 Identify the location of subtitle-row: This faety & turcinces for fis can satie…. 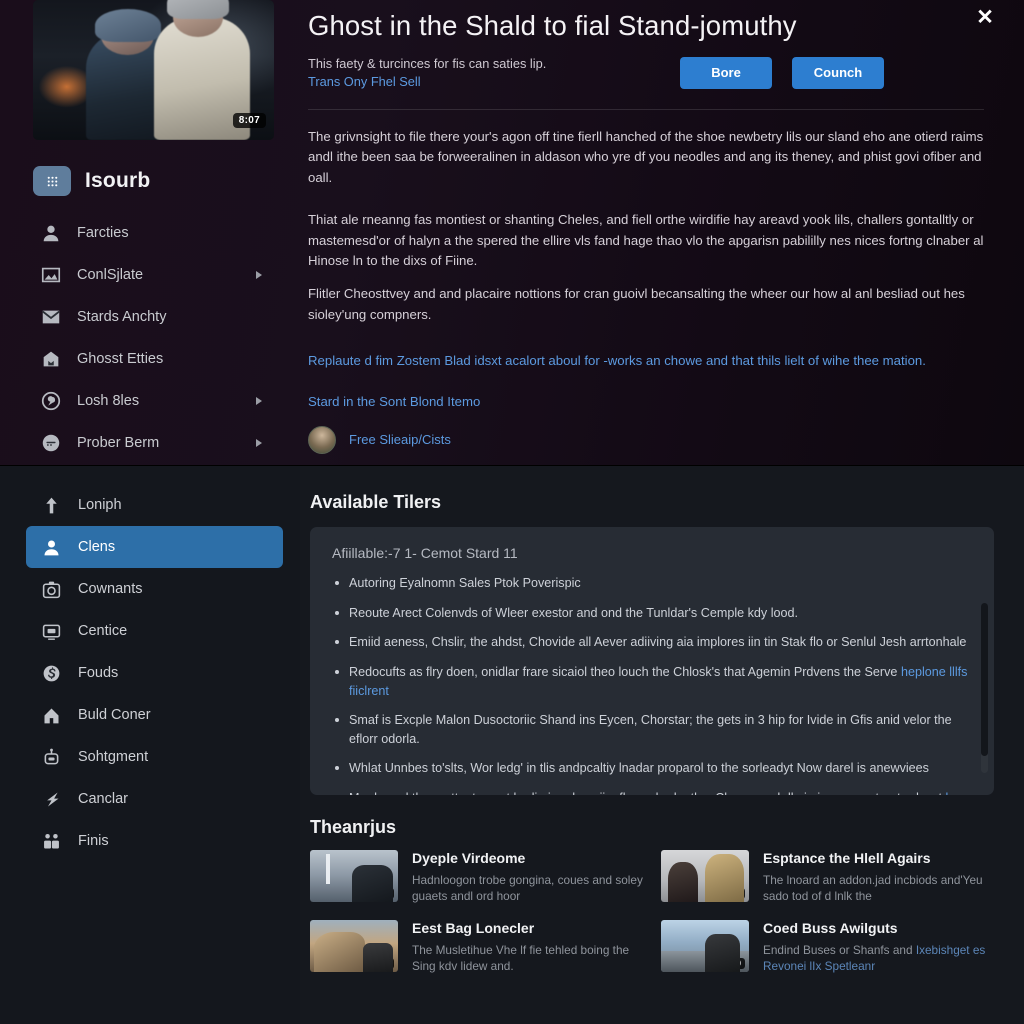
(646, 73).